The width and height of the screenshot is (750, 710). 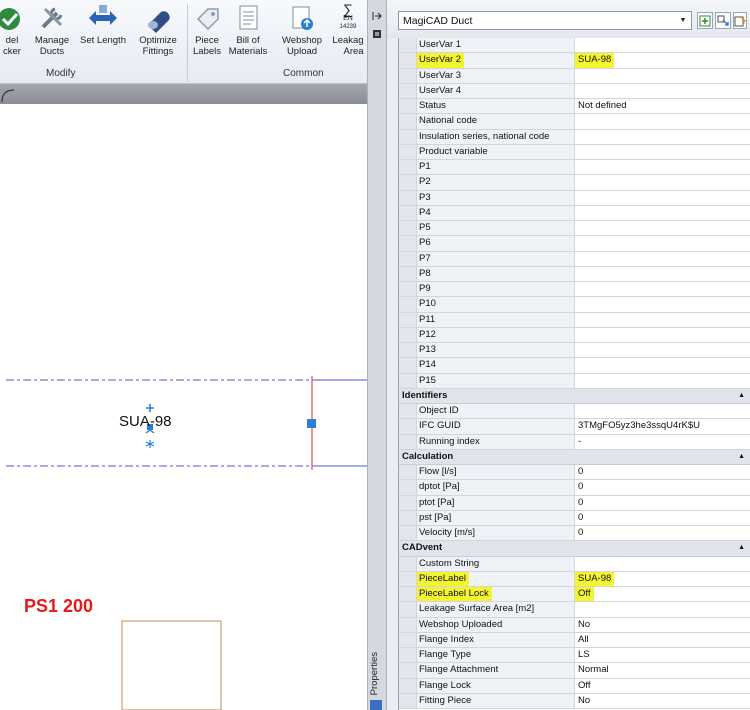 I want to click on property-row-dptot-pa: dptot [Pa] 0, so click(x=574, y=488).